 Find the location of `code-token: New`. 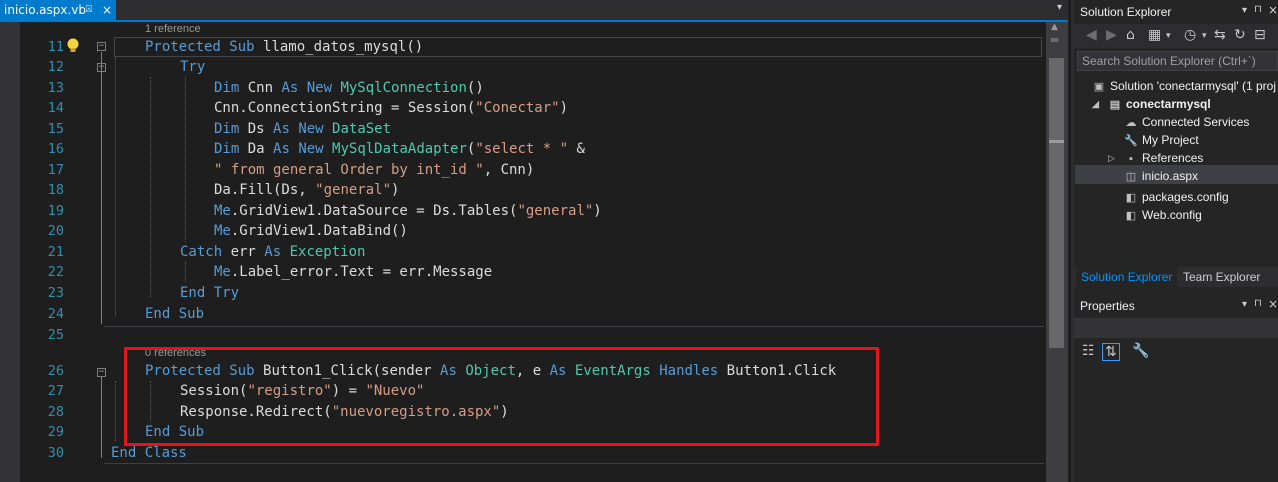

code-token: New is located at coordinates (315, 129).